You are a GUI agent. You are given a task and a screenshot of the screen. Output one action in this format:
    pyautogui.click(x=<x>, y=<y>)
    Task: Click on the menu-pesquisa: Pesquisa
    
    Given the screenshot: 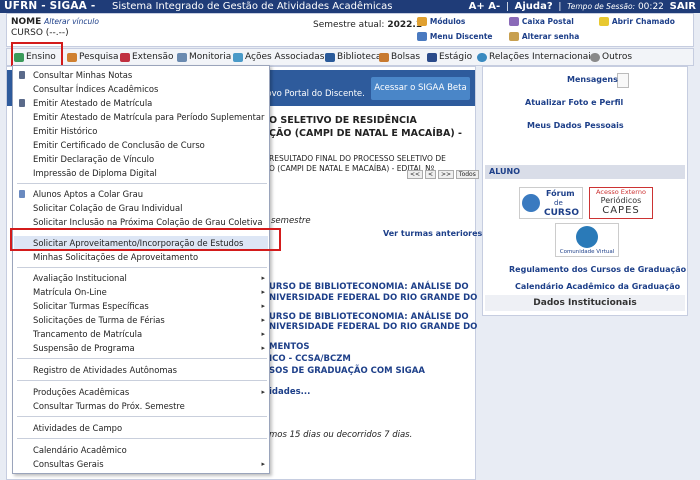 What is the action you would take?
    pyautogui.click(x=92, y=57)
    